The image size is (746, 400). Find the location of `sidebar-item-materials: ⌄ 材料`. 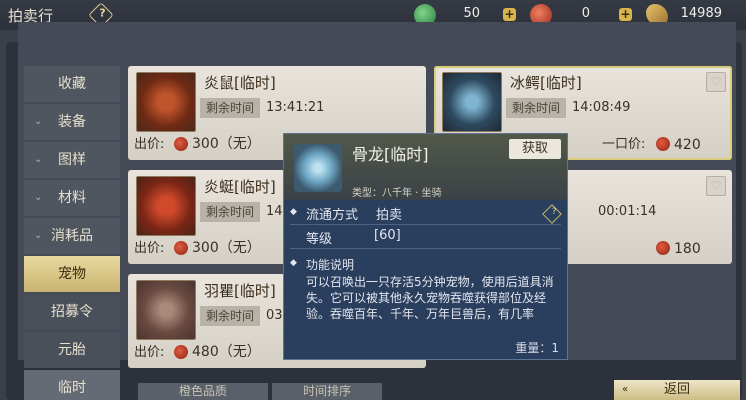

sidebar-item-materials: ⌄ 材料 is located at coordinates (72, 198).